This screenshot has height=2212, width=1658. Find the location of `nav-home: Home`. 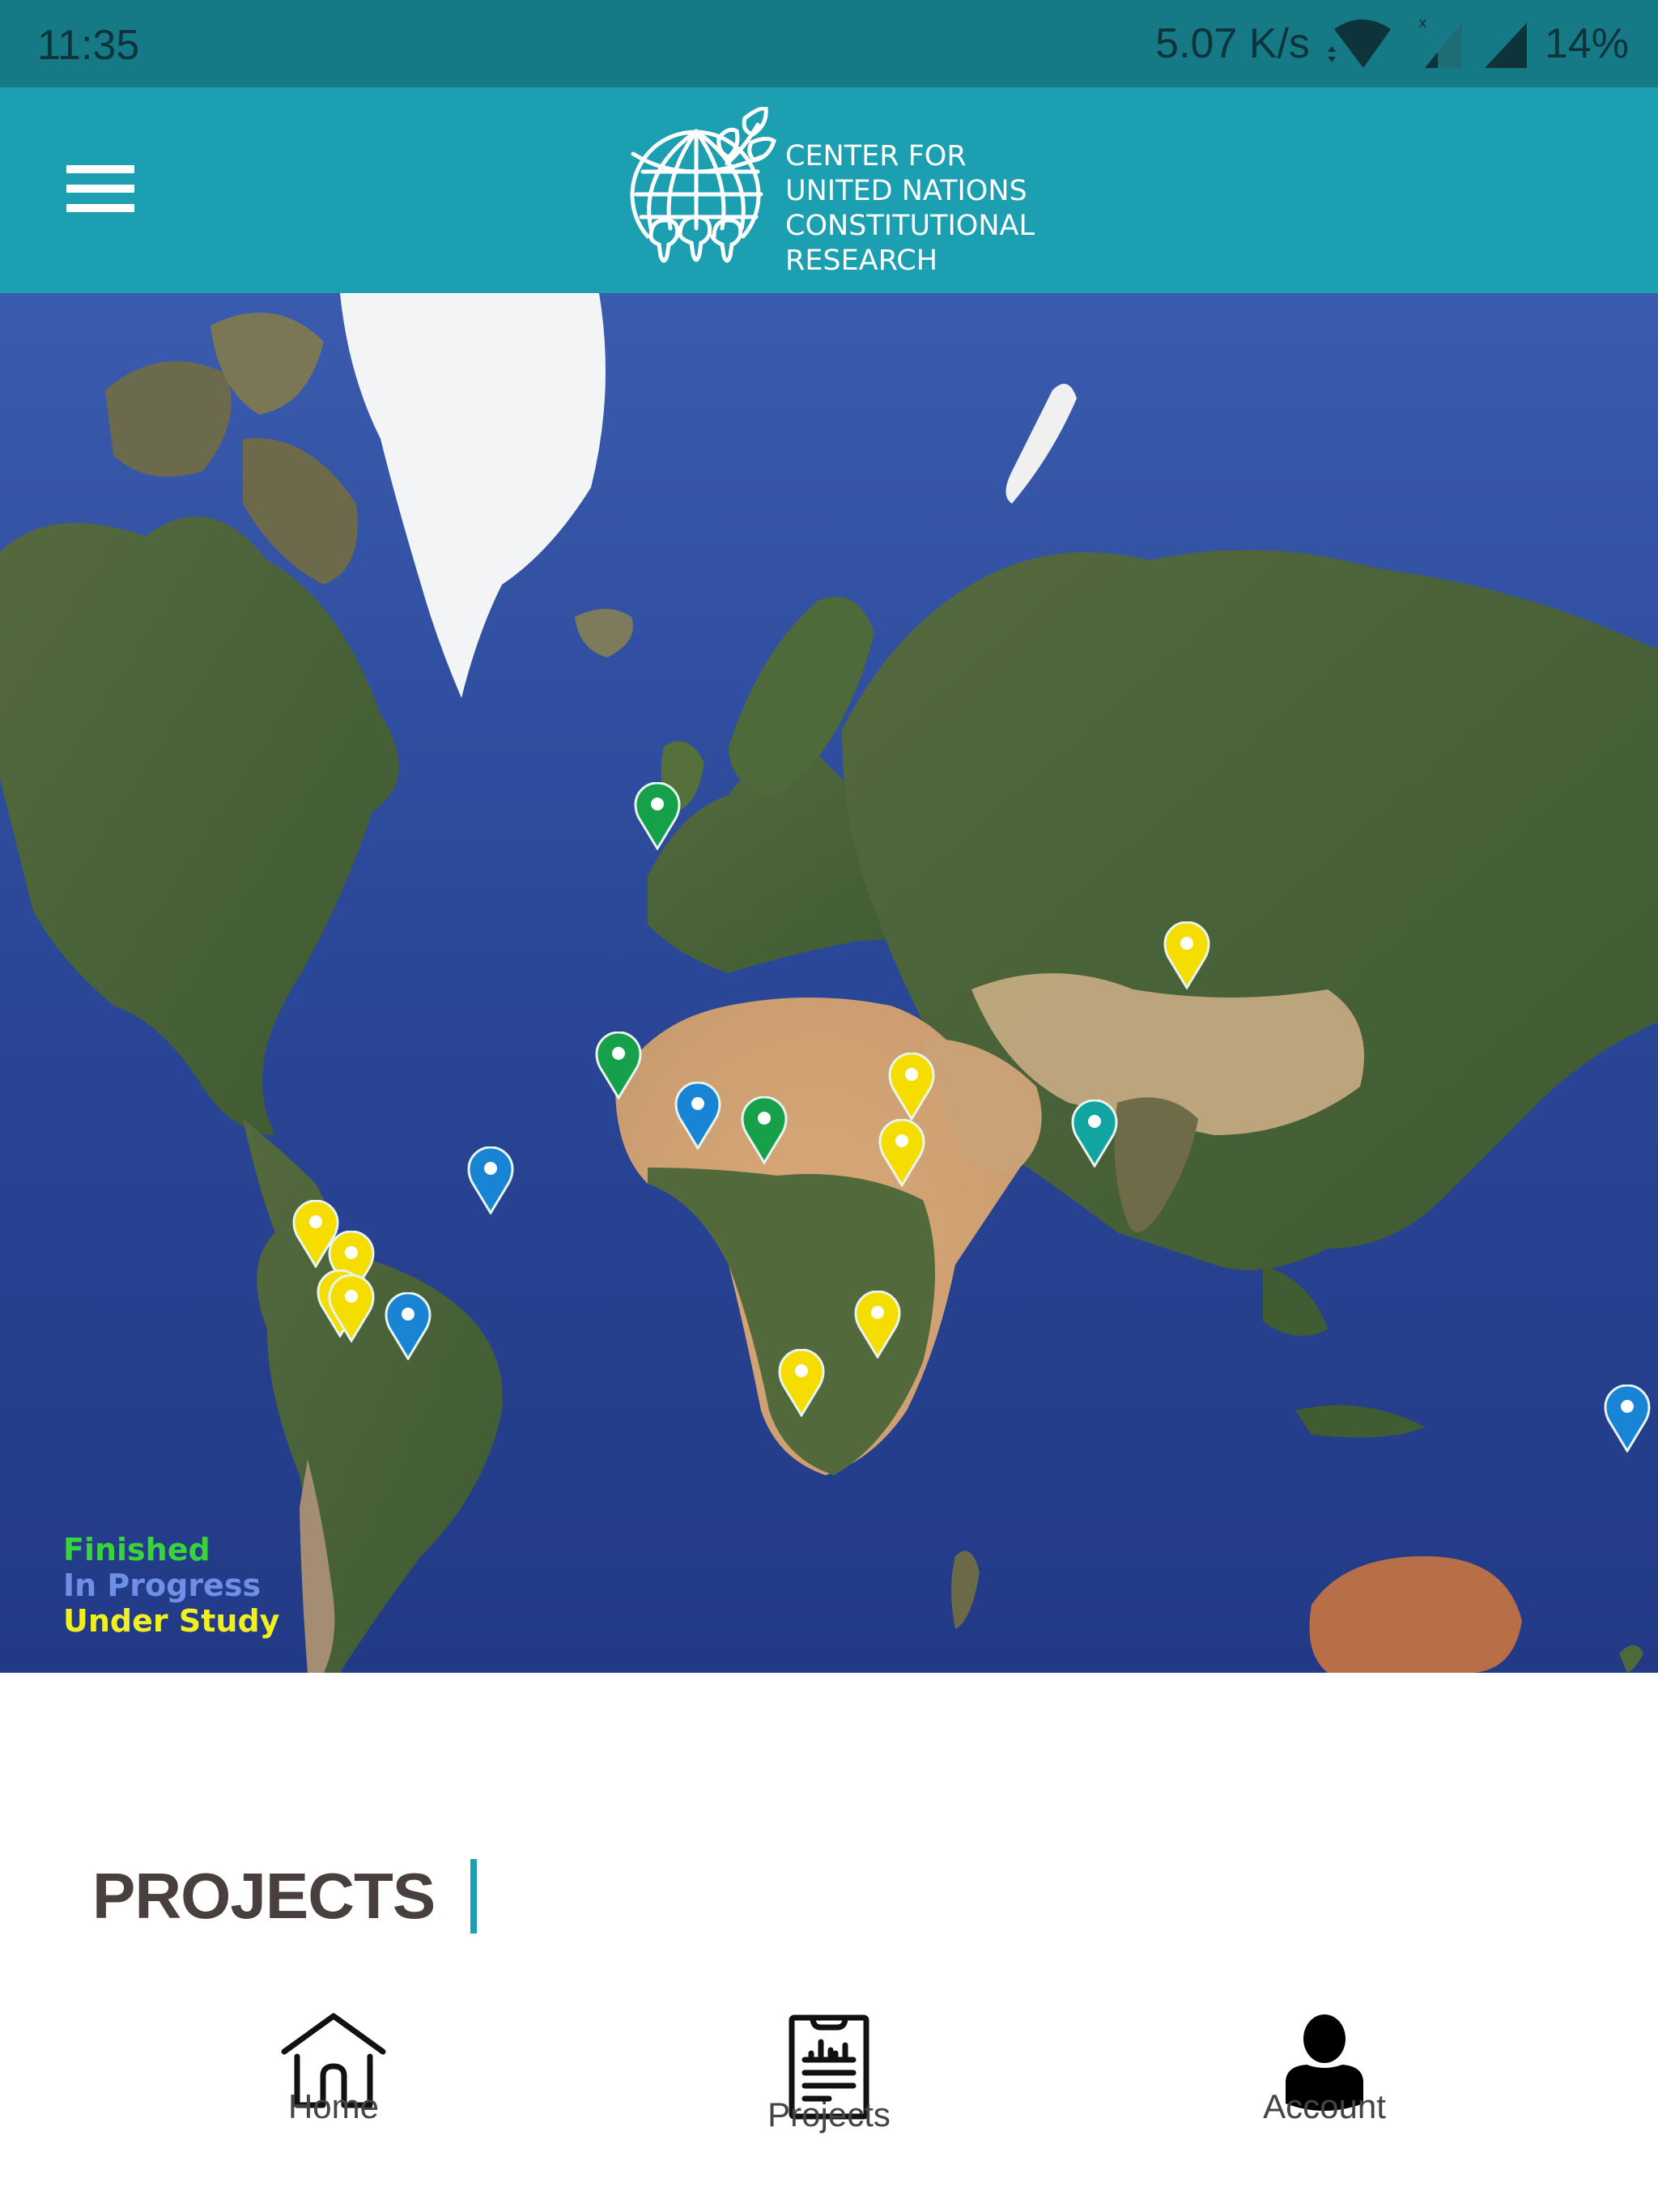

nav-home: Home is located at coordinates (333, 2102).